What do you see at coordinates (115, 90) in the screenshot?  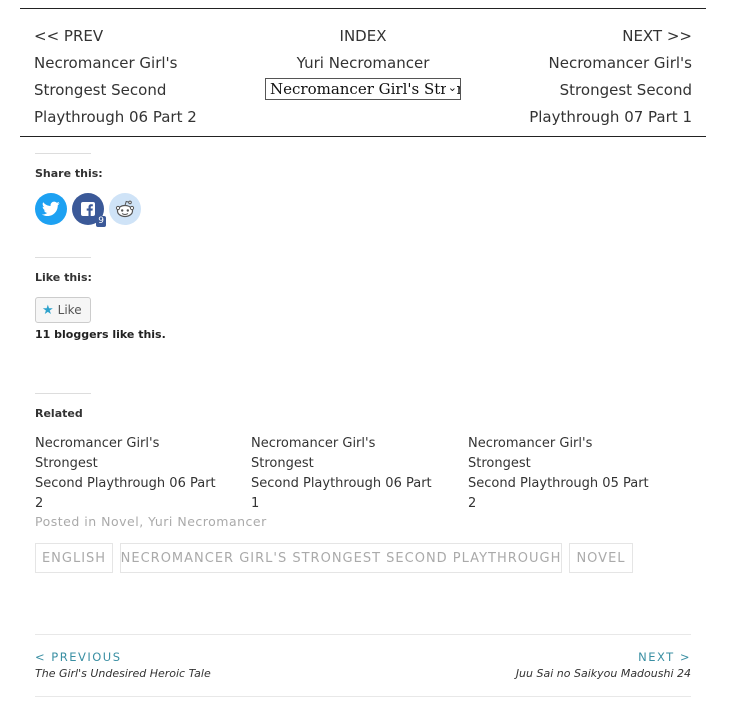 I see `prev-title-line-2: Strongest Second` at bounding box center [115, 90].